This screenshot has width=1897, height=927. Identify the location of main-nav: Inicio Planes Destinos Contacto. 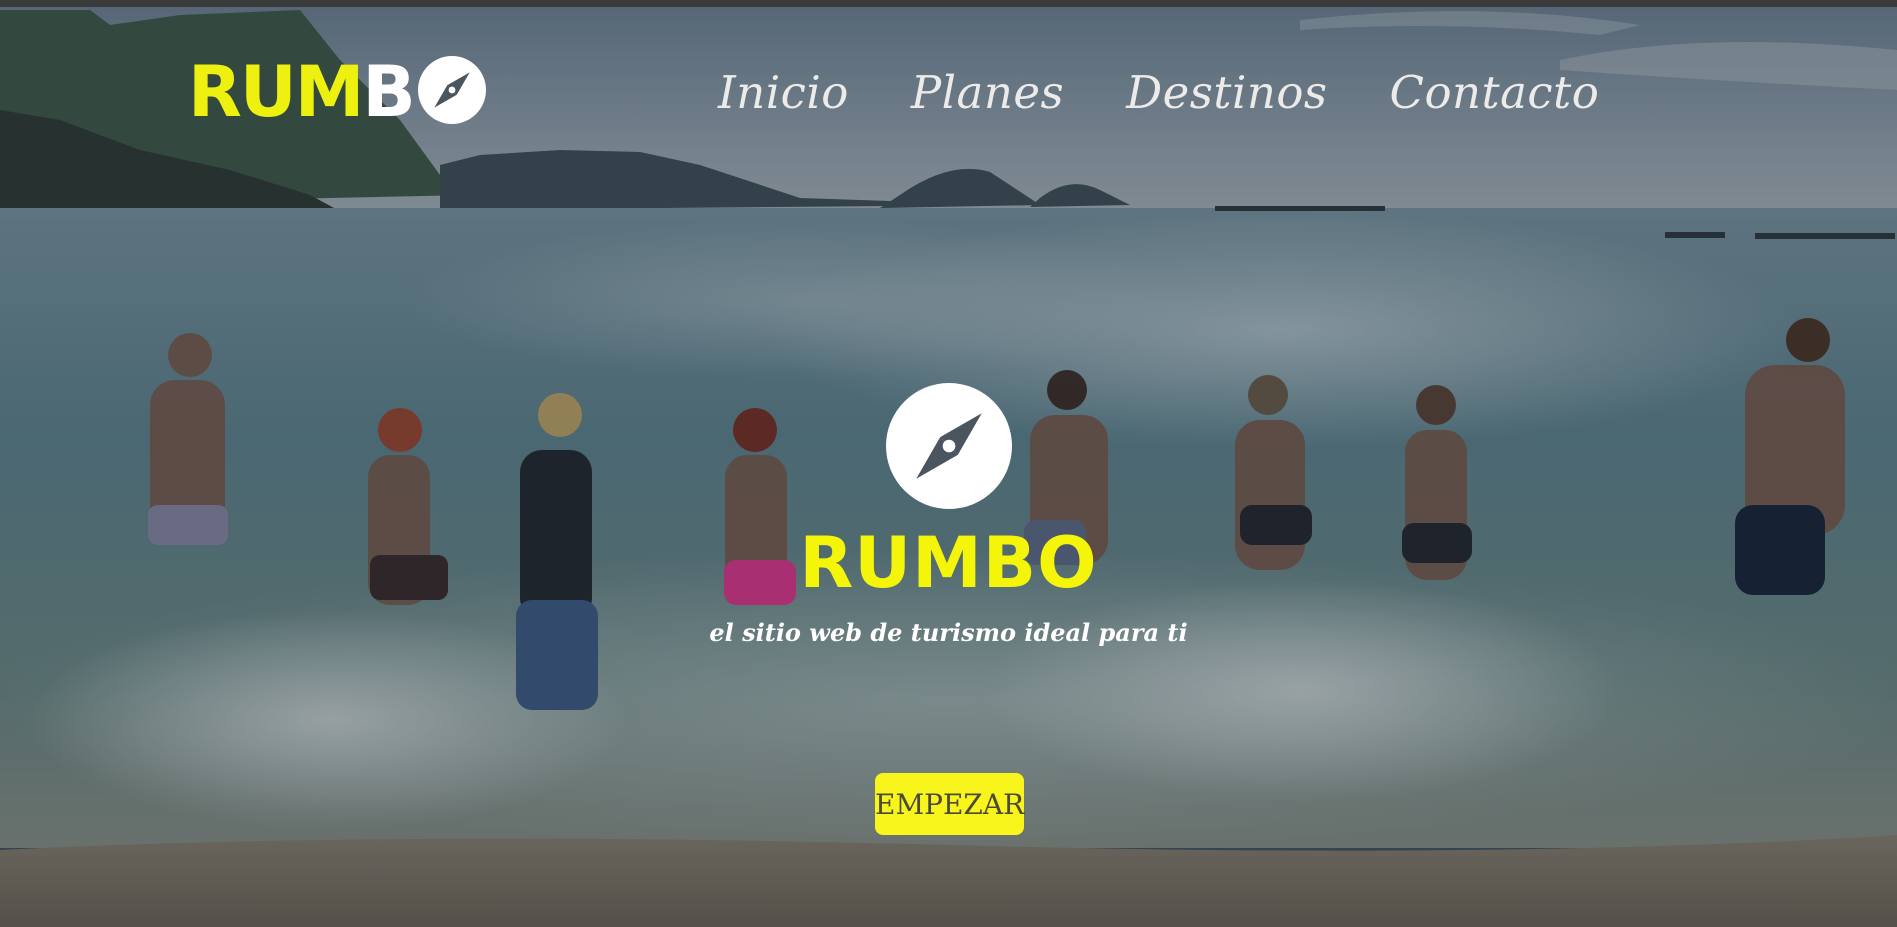
(1158, 92).